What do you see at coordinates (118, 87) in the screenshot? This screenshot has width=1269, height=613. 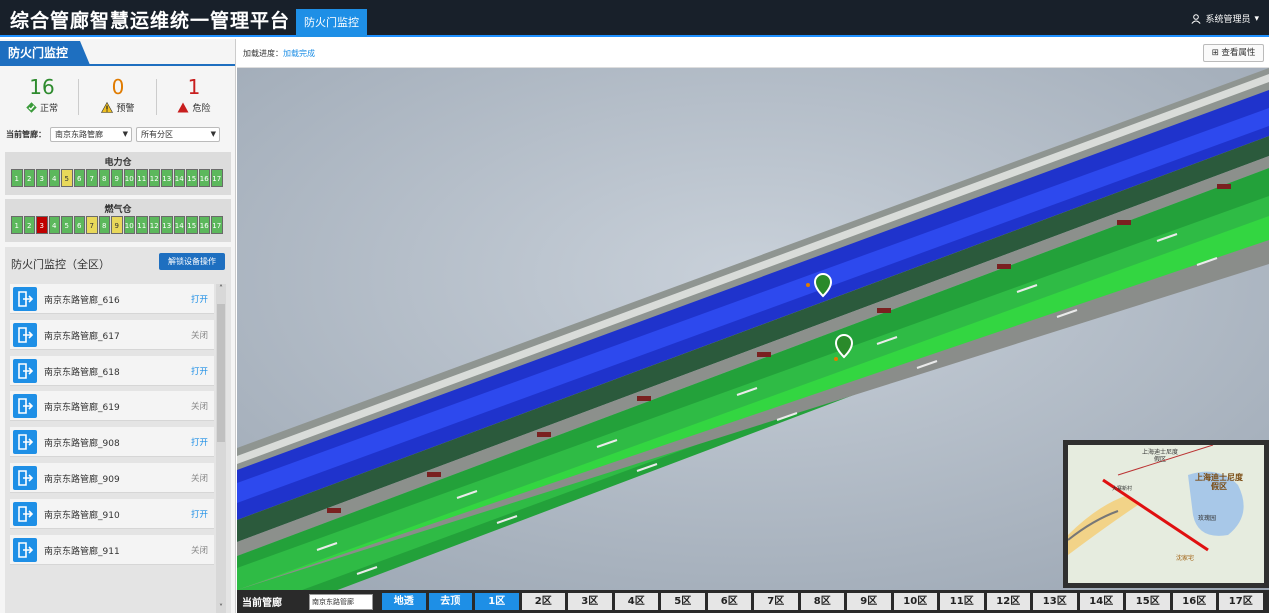 I see `stat-warning-count: 0` at bounding box center [118, 87].